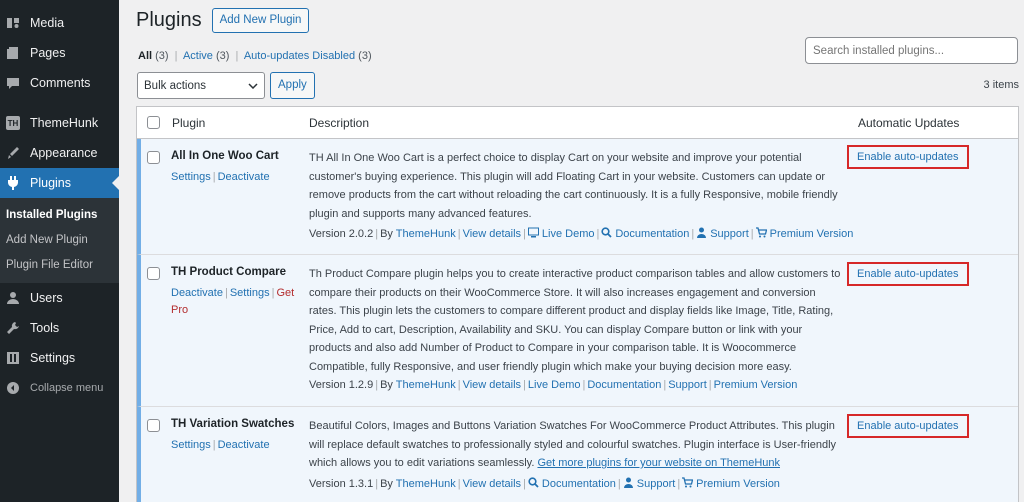 This screenshot has height=502, width=1024. I want to click on plugin-name: All In One Woo Cart, so click(225, 156).